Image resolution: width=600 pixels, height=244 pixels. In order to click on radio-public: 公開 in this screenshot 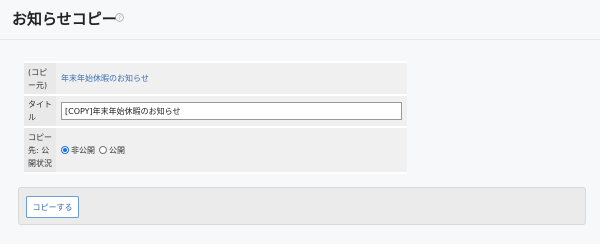, I will do `click(112, 150)`.